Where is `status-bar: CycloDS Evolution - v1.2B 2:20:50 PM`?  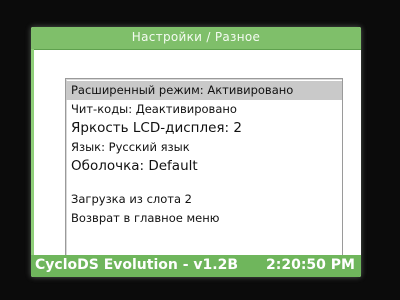
status-bar: CycloDS Evolution - v1.2B 2:20:50 PM is located at coordinates (196, 266).